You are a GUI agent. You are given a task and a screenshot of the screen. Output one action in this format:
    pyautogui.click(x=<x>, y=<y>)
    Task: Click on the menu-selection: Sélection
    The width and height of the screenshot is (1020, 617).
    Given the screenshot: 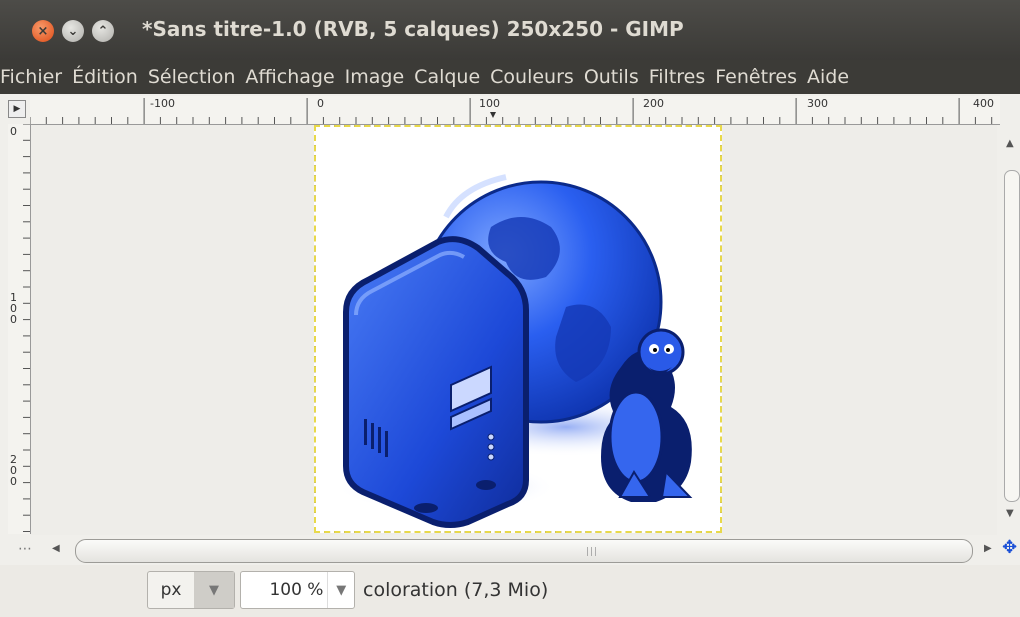 What is the action you would take?
    pyautogui.click(x=192, y=77)
    